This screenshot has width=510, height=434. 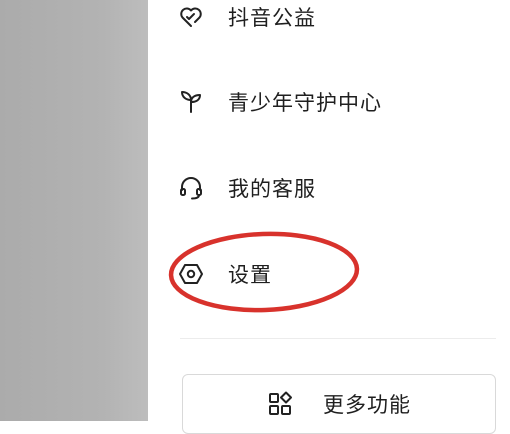 What do you see at coordinates (272, 18) in the screenshot?
I see `menu-item-label: 抖音公益` at bounding box center [272, 18].